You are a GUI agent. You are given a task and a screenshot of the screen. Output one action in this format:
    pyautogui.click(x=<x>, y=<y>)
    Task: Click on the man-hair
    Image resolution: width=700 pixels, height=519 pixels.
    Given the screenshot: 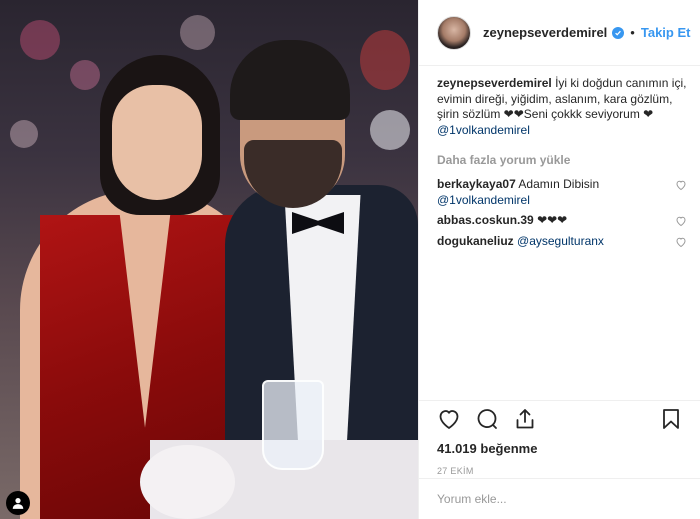 What is the action you would take?
    pyautogui.click(x=290, y=80)
    